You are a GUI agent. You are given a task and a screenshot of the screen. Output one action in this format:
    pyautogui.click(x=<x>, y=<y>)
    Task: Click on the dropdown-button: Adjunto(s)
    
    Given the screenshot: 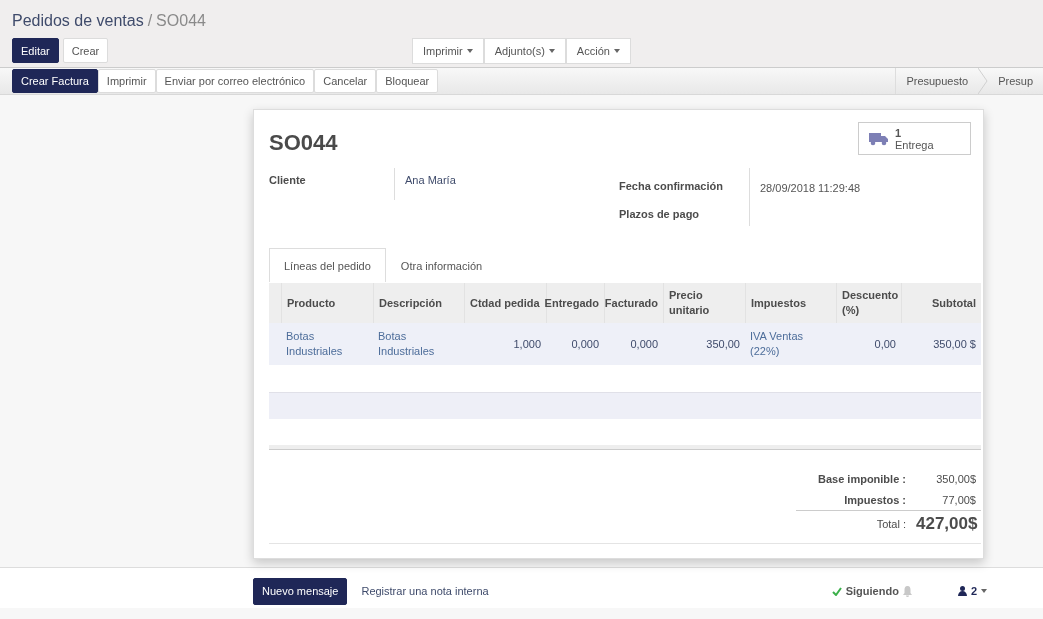 What is the action you would take?
    pyautogui.click(x=524, y=50)
    